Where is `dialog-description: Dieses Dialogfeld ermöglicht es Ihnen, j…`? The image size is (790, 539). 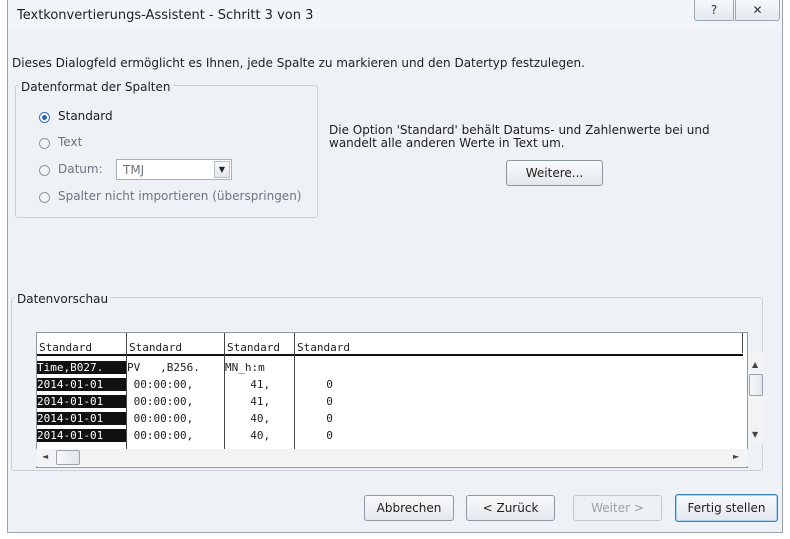
dialog-description: Dieses Dialogfeld ermöglicht es Ihnen, j… is located at coordinates (298, 63).